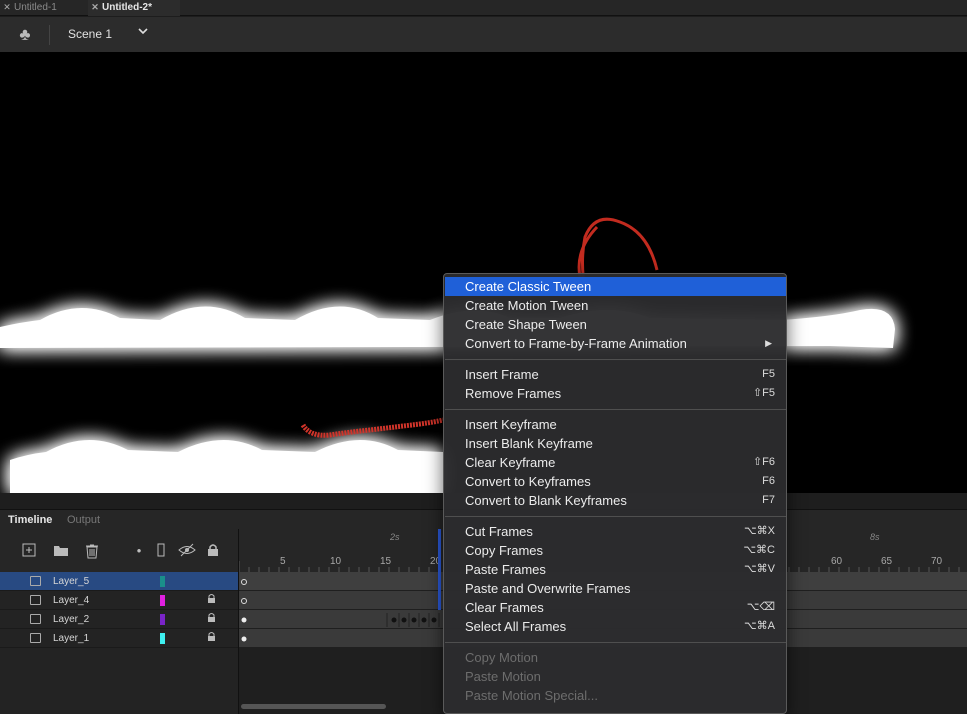 The height and width of the screenshot is (714, 967). What do you see at coordinates (283, 561) in the screenshot?
I see `ruler-tick-label: 5` at bounding box center [283, 561].